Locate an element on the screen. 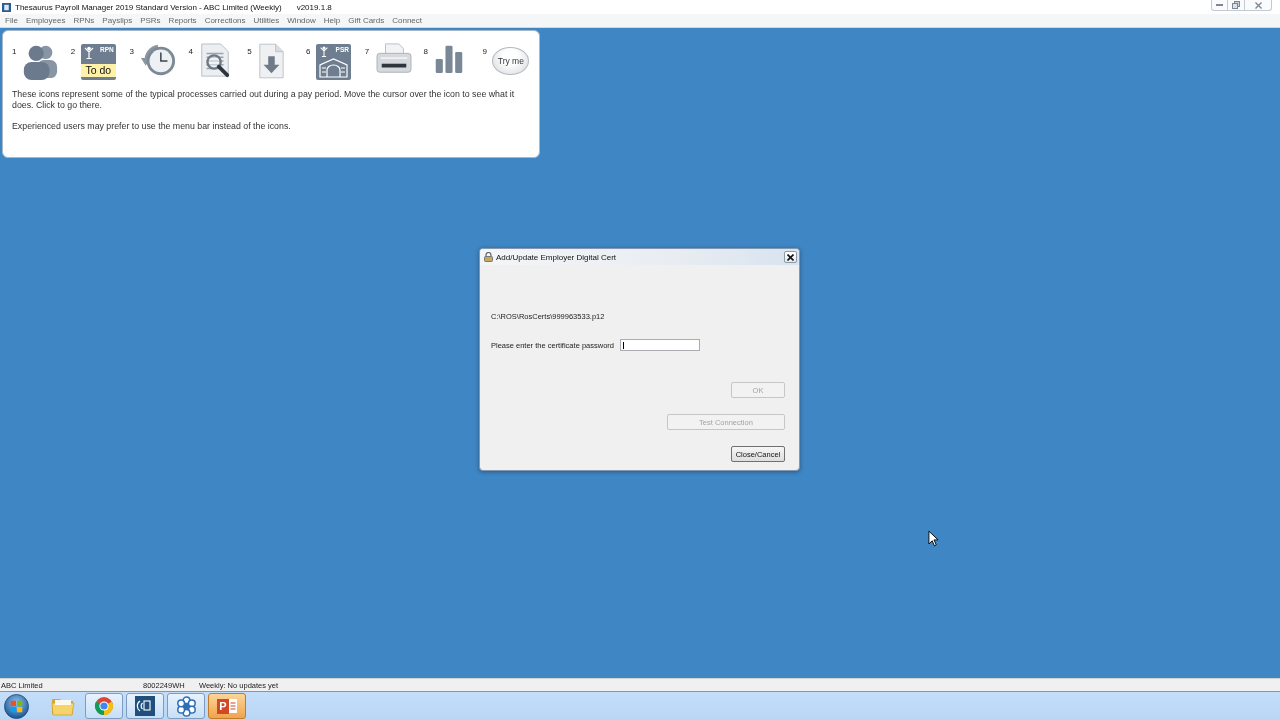 The width and height of the screenshot is (1280, 720). menu-item: Window is located at coordinates (301, 20).